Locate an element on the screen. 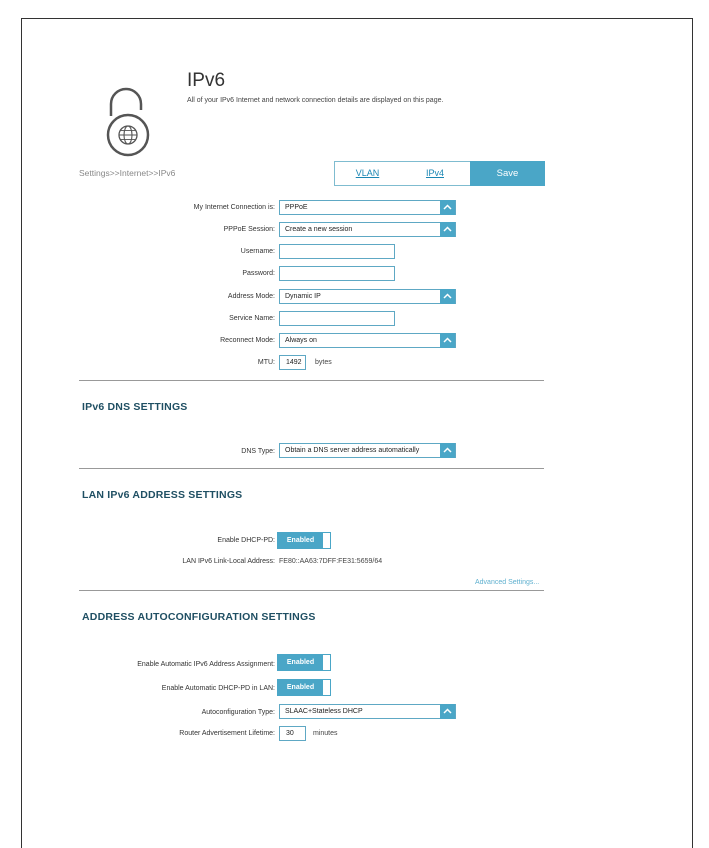  lan-section-title: LAN IPv6 ADDRESS SETTINGS is located at coordinates (162, 495).